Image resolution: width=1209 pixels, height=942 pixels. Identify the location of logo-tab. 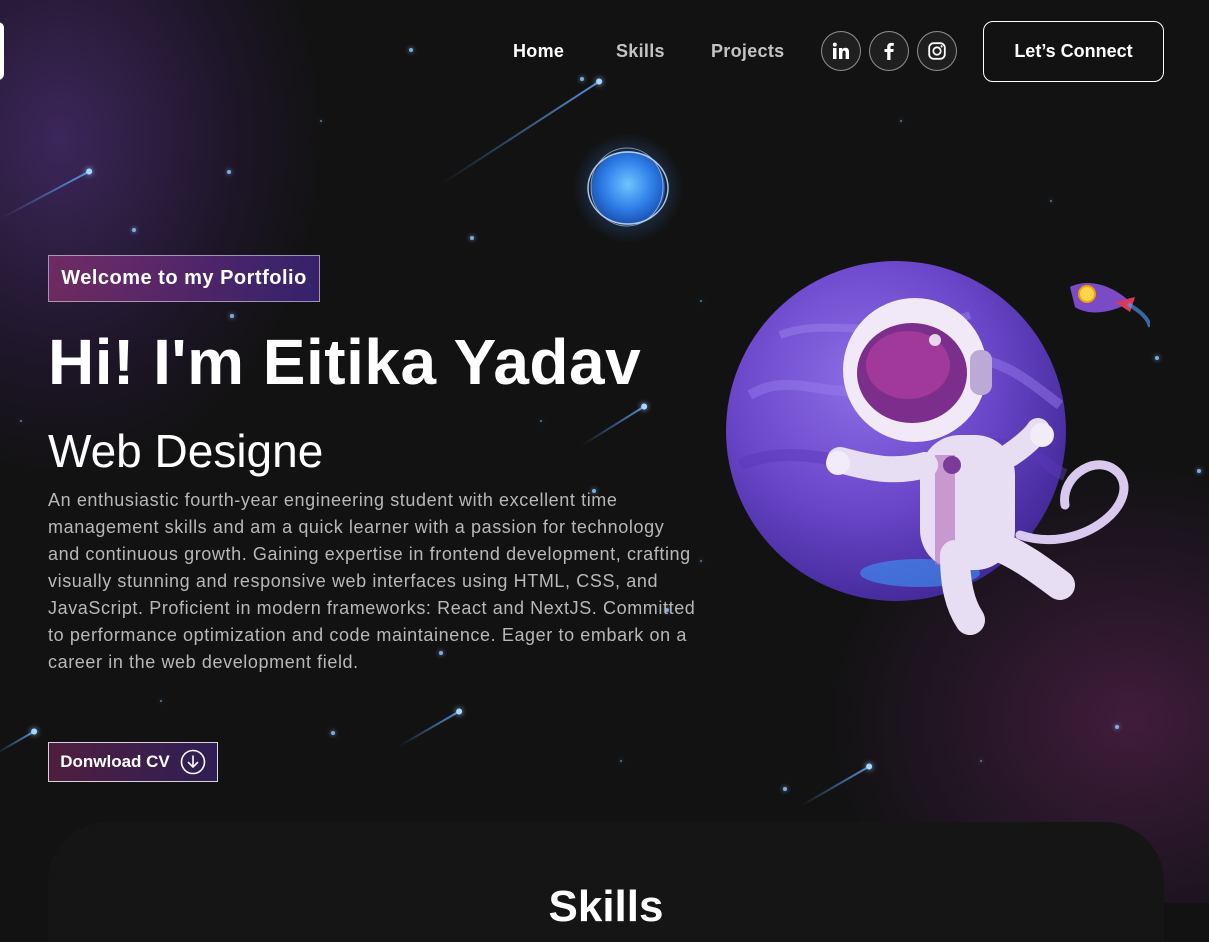
(2, 51).